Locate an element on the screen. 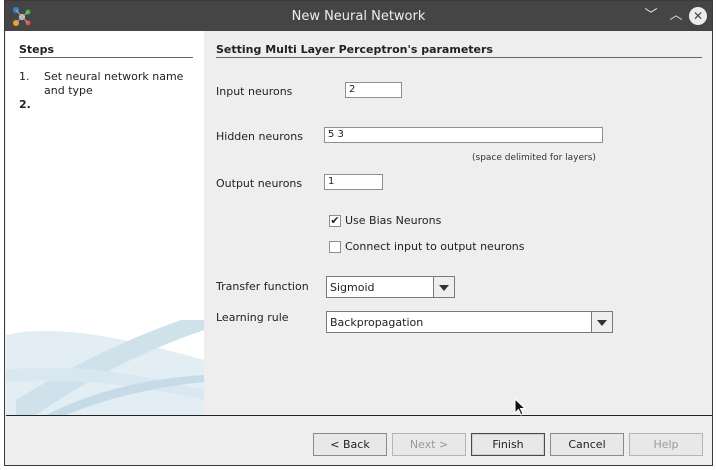 This screenshot has height=470, width=716. parameters-divider is located at coordinates (459, 57).